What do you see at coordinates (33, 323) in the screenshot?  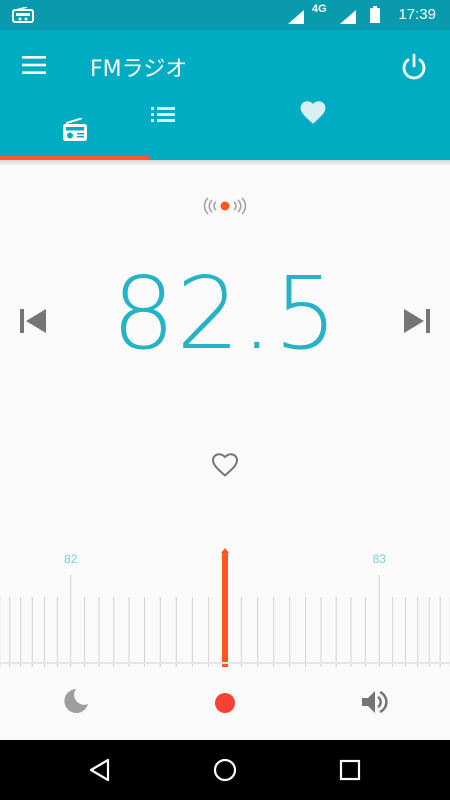 I see `skip-previous-icon` at bounding box center [33, 323].